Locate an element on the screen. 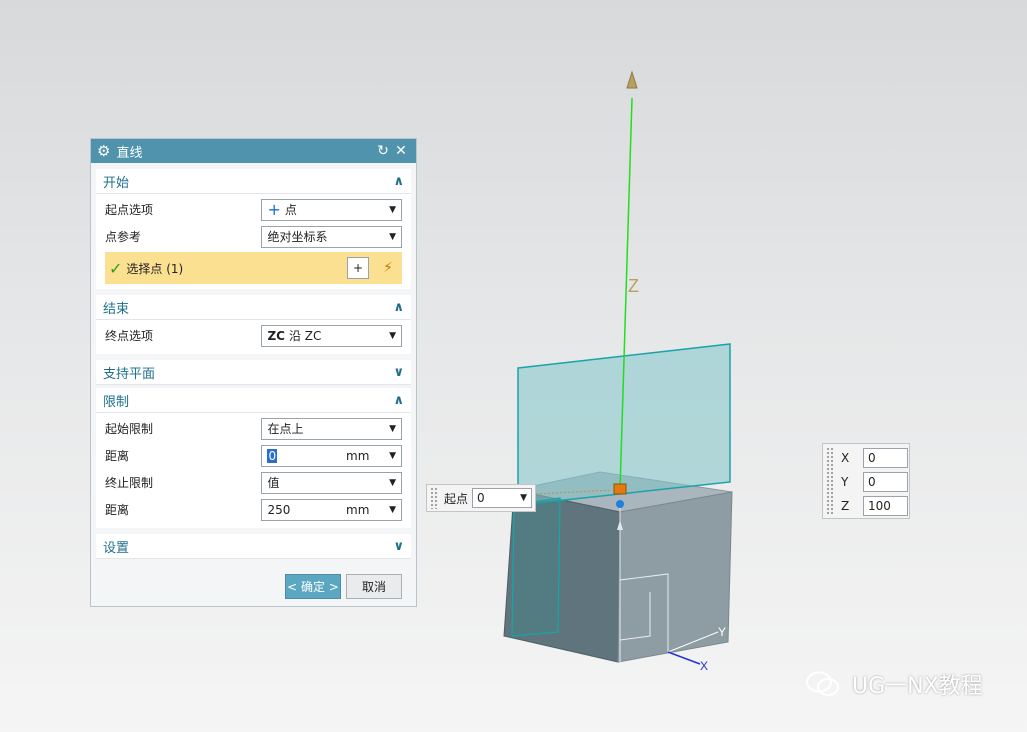  select-point-label: 选择点 (1) is located at coordinates (155, 268).